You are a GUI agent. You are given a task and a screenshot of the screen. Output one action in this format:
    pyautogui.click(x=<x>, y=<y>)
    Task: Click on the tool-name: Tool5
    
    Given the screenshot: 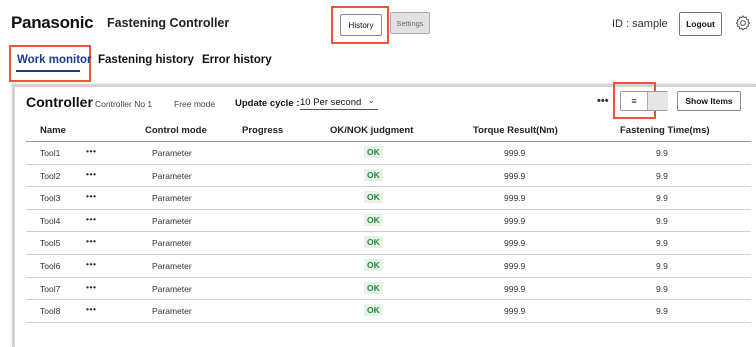 What is the action you would take?
    pyautogui.click(x=50, y=243)
    